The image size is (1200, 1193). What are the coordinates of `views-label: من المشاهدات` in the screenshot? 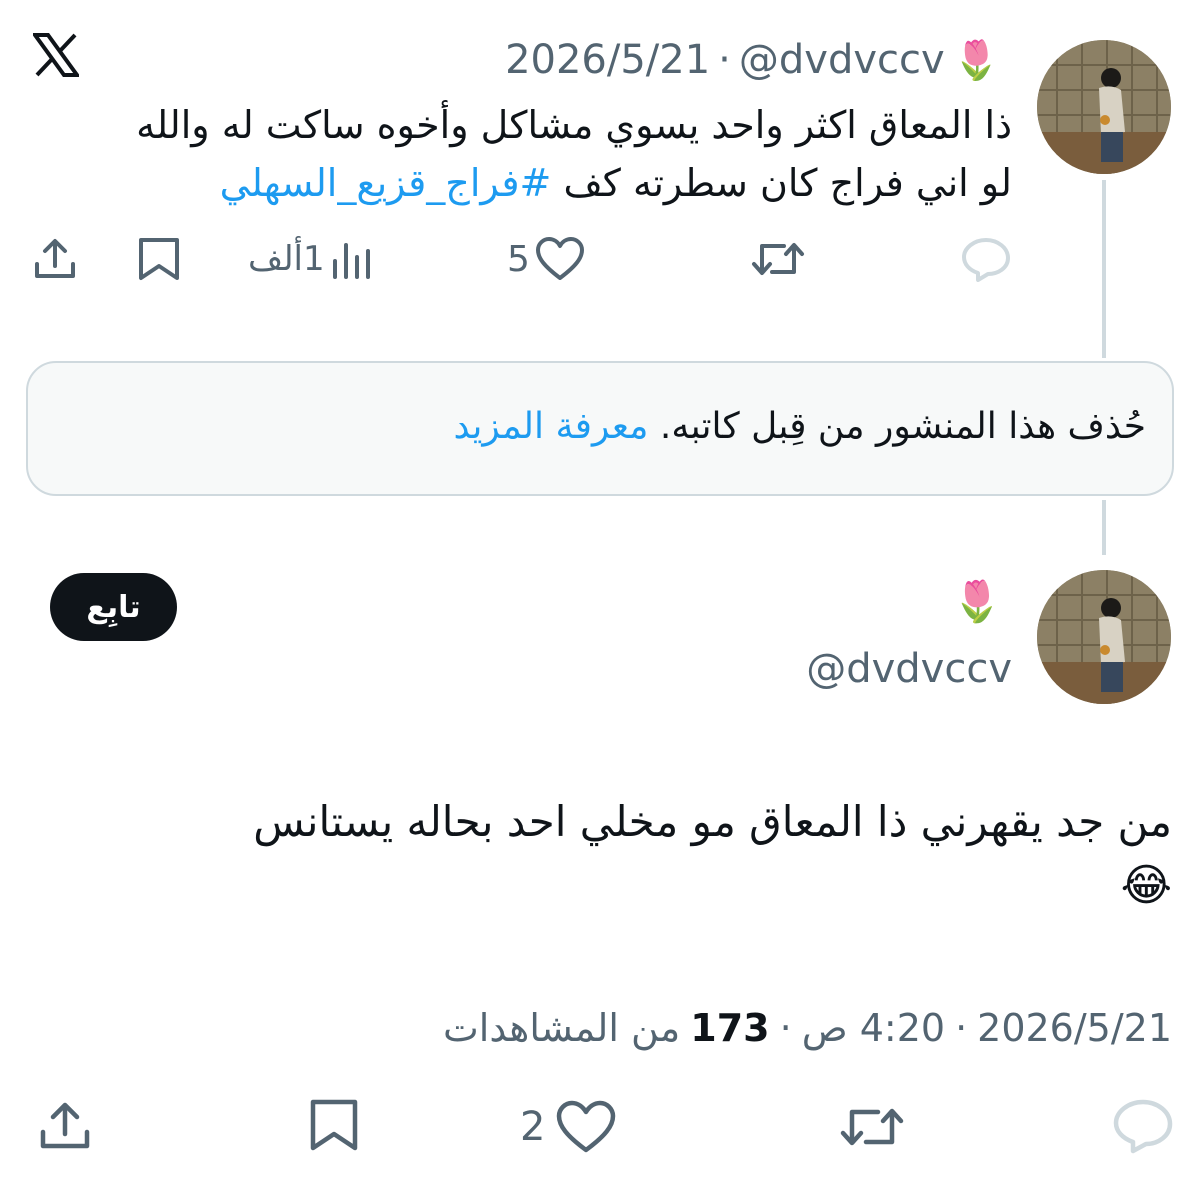 It's located at (562, 1028).